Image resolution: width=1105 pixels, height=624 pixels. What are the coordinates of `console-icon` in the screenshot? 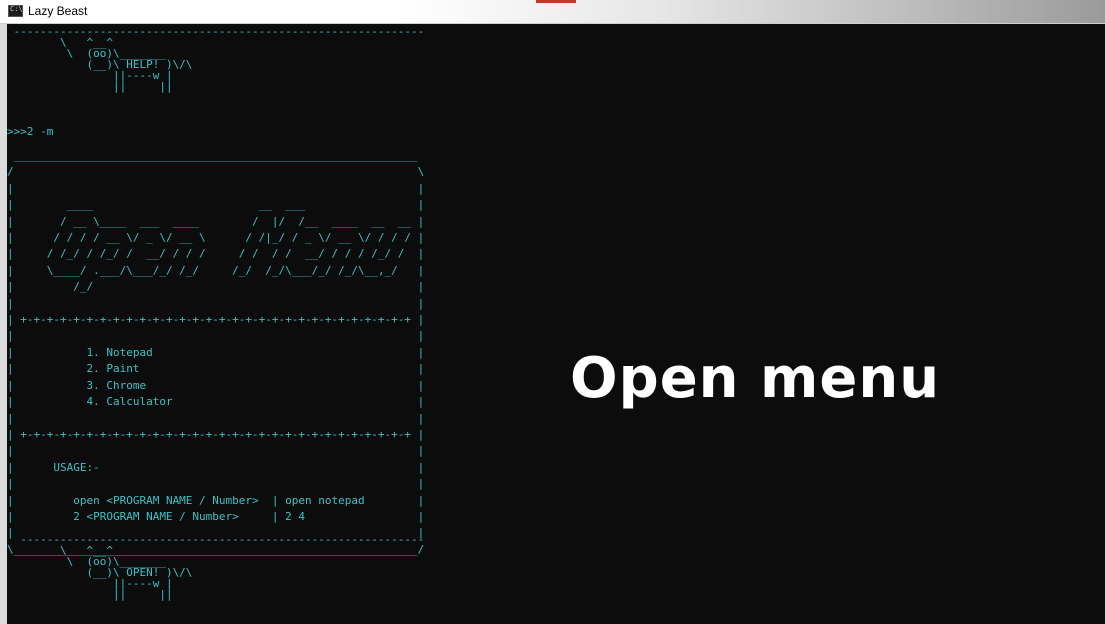 It's located at (15, 11).